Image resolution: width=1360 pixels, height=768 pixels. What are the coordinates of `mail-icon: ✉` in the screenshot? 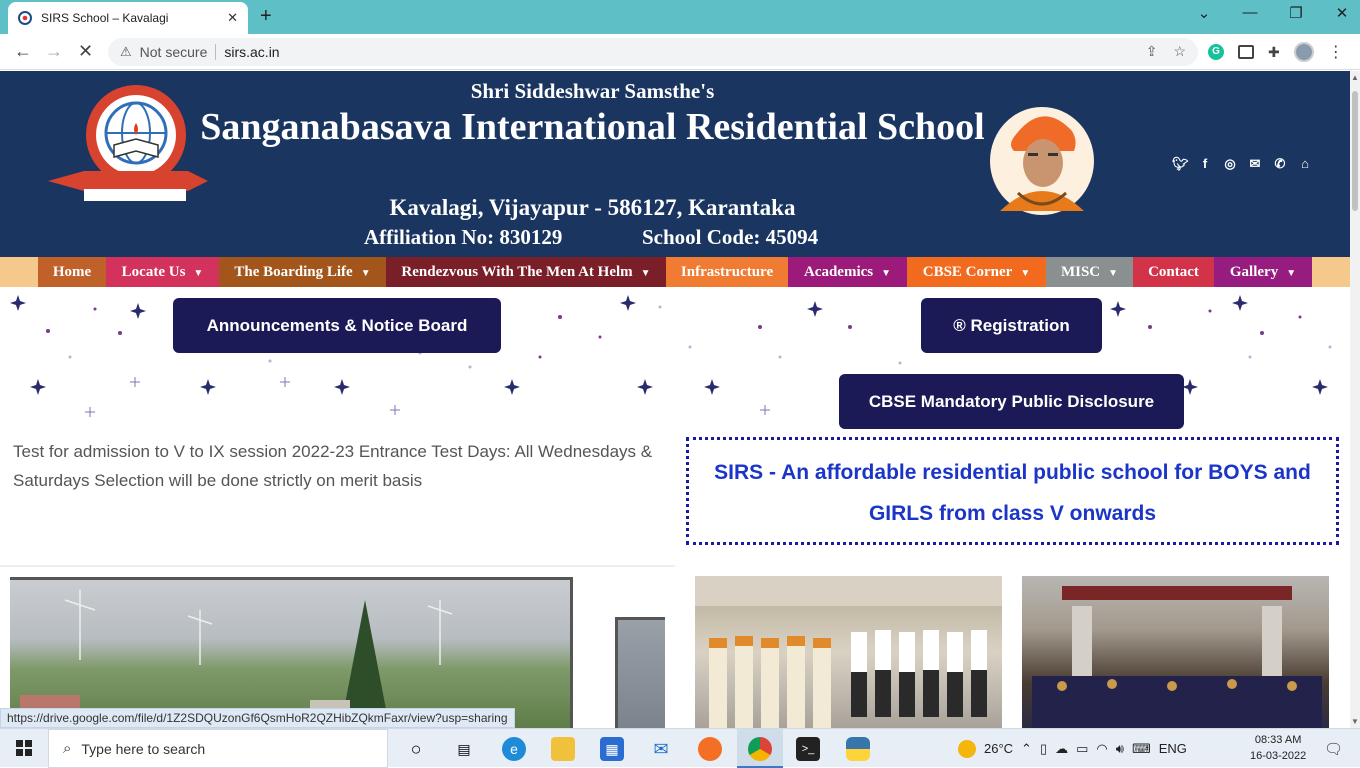 It's located at (1255, 164).